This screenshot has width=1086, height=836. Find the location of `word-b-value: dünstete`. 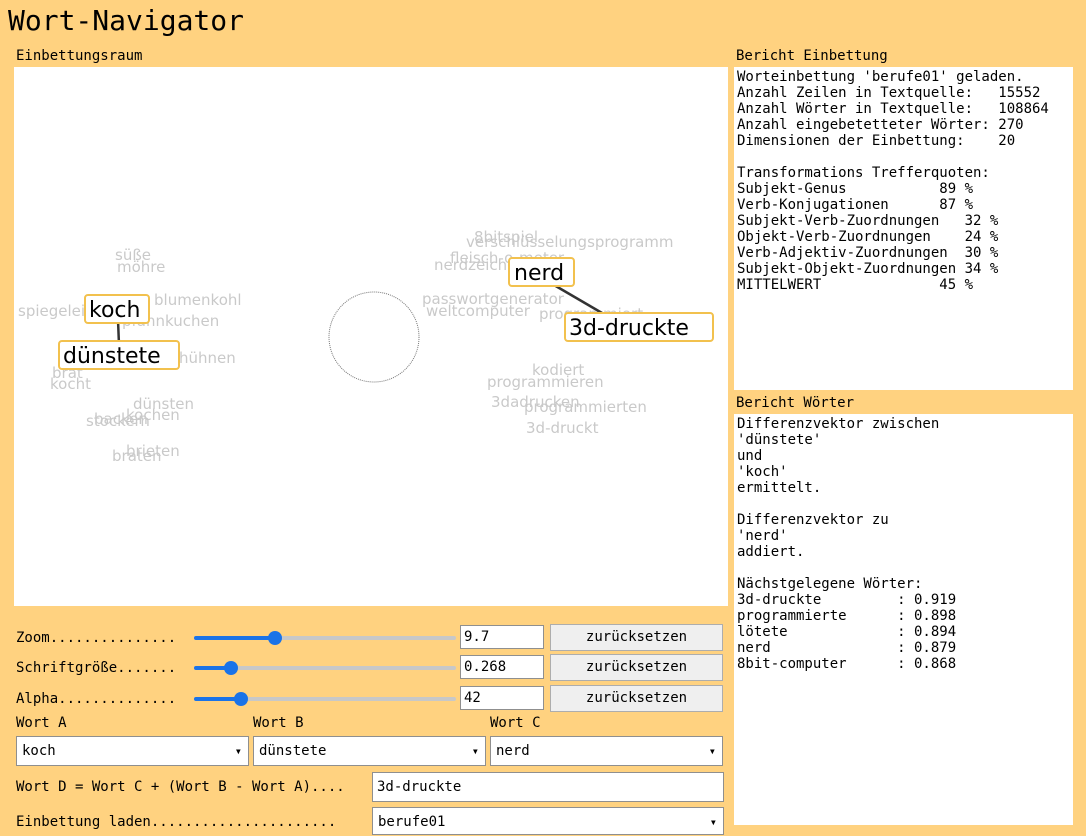

word-b-value: dünstete is located at coordinates (293, 751).